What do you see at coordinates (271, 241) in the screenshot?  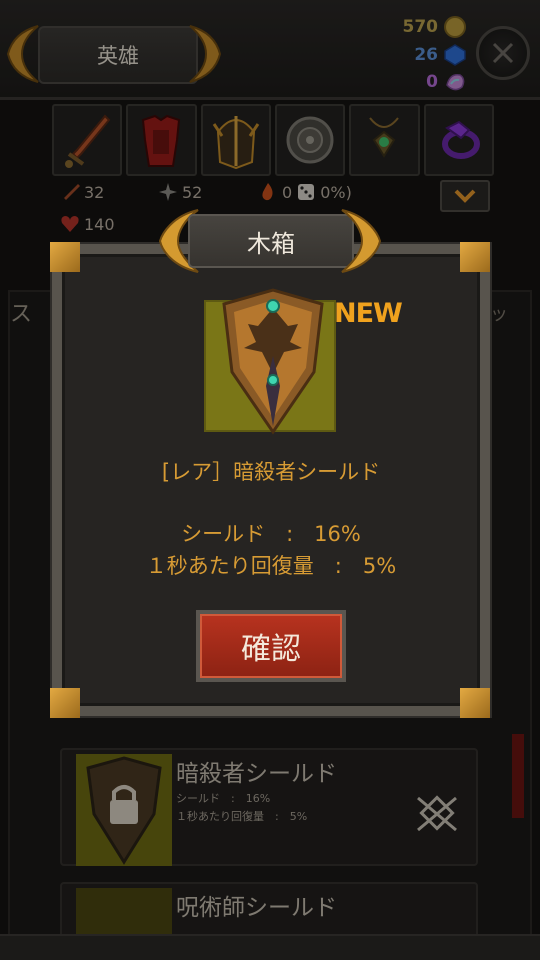 I see `dialog-title: 木箱` at bounding box center [271, 241].